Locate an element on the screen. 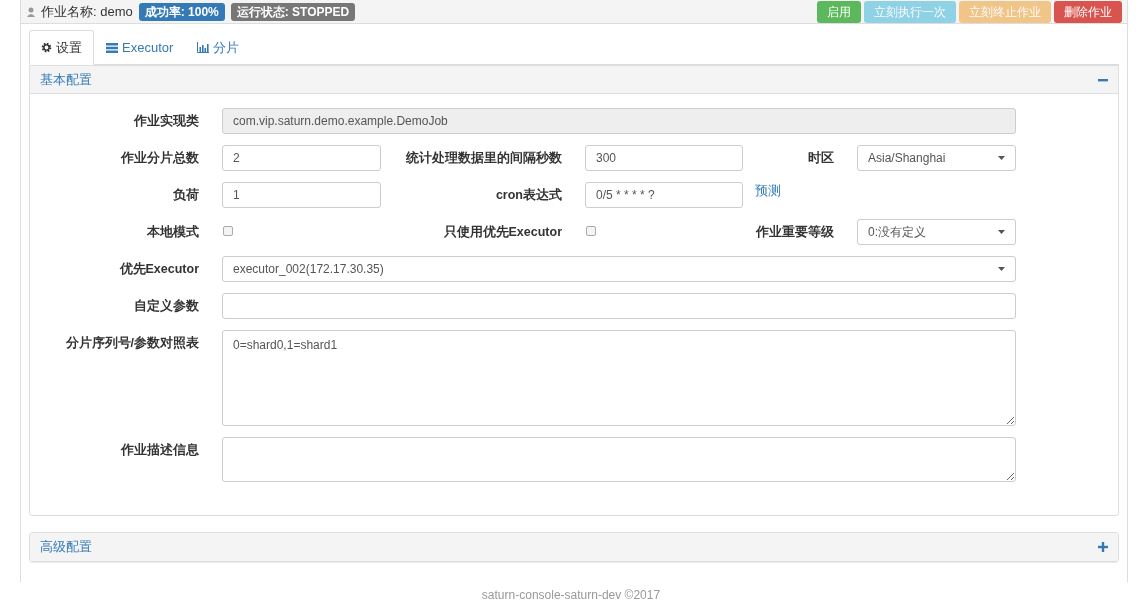 The width and height of the screenshot is (1142, 602). tab: Executor is located at coordinates (140, 47).